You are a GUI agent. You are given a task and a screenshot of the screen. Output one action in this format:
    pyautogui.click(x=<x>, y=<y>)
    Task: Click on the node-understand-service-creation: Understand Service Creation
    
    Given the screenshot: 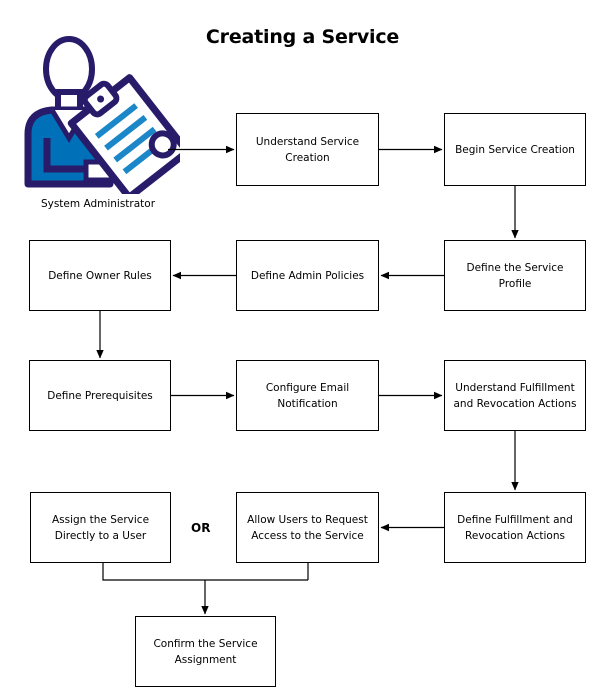 What is the action you would take?
    pyautogui.click(x=307, y=149)
    